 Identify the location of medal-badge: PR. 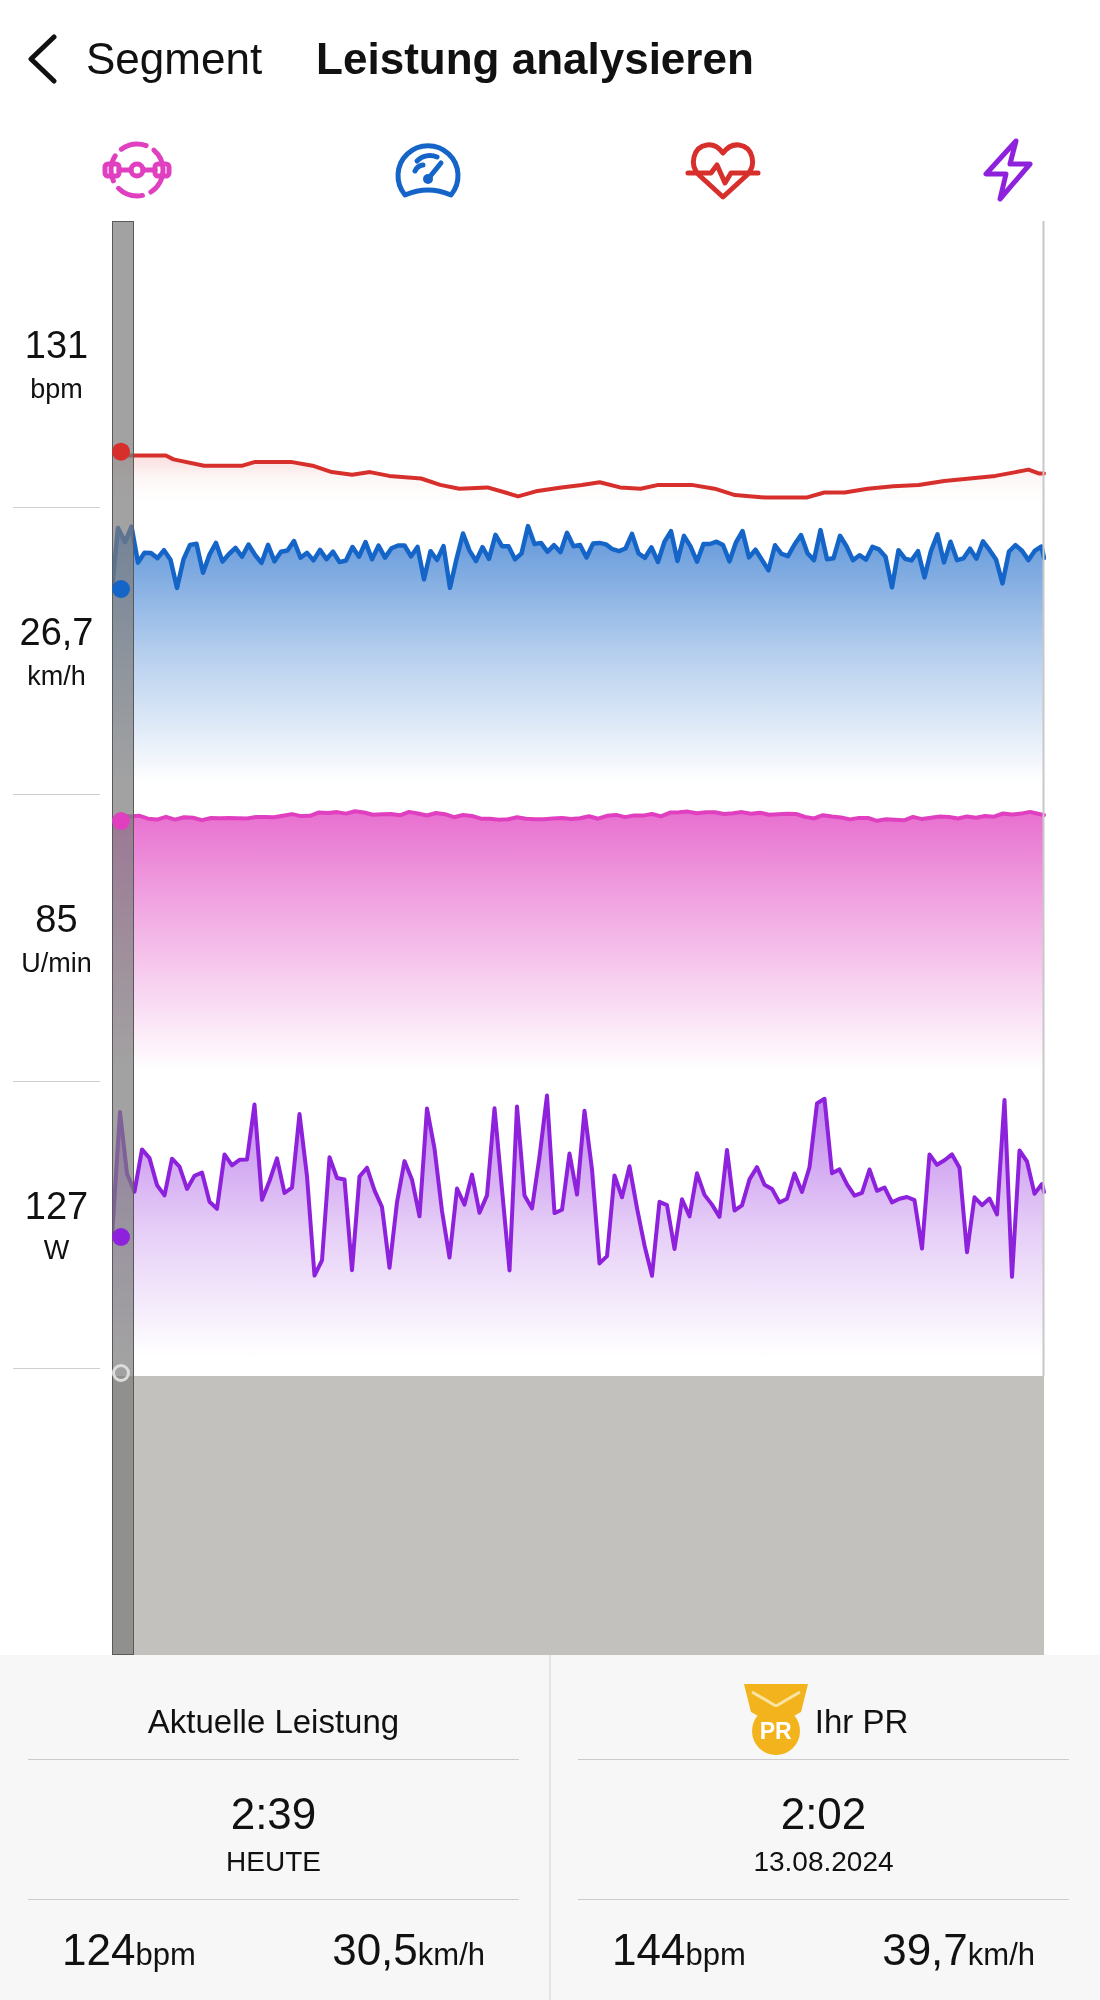
(775, 1719).